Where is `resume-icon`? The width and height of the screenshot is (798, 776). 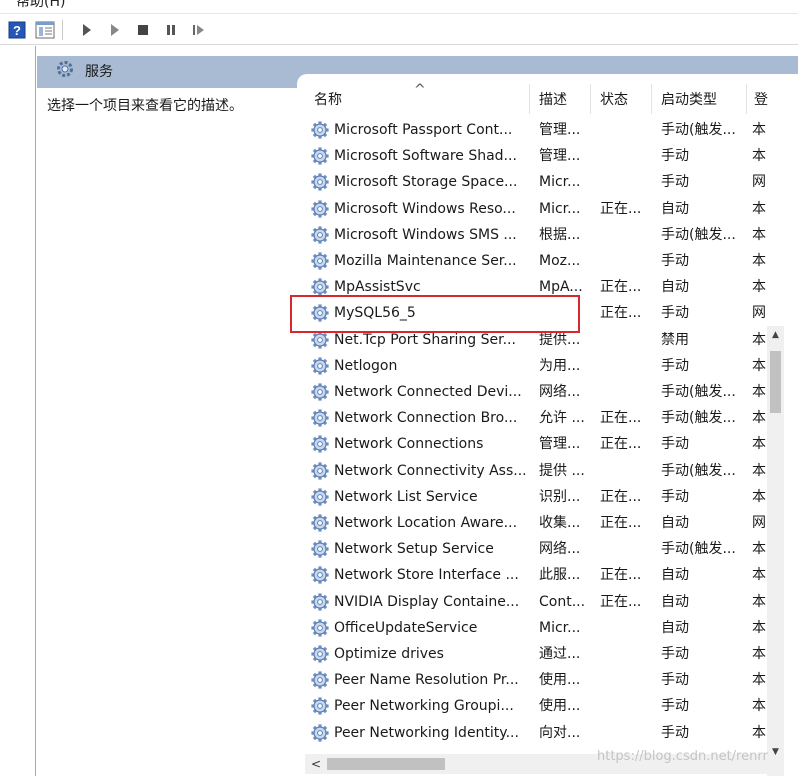 resume-icon is located at coordinates (199, 30).